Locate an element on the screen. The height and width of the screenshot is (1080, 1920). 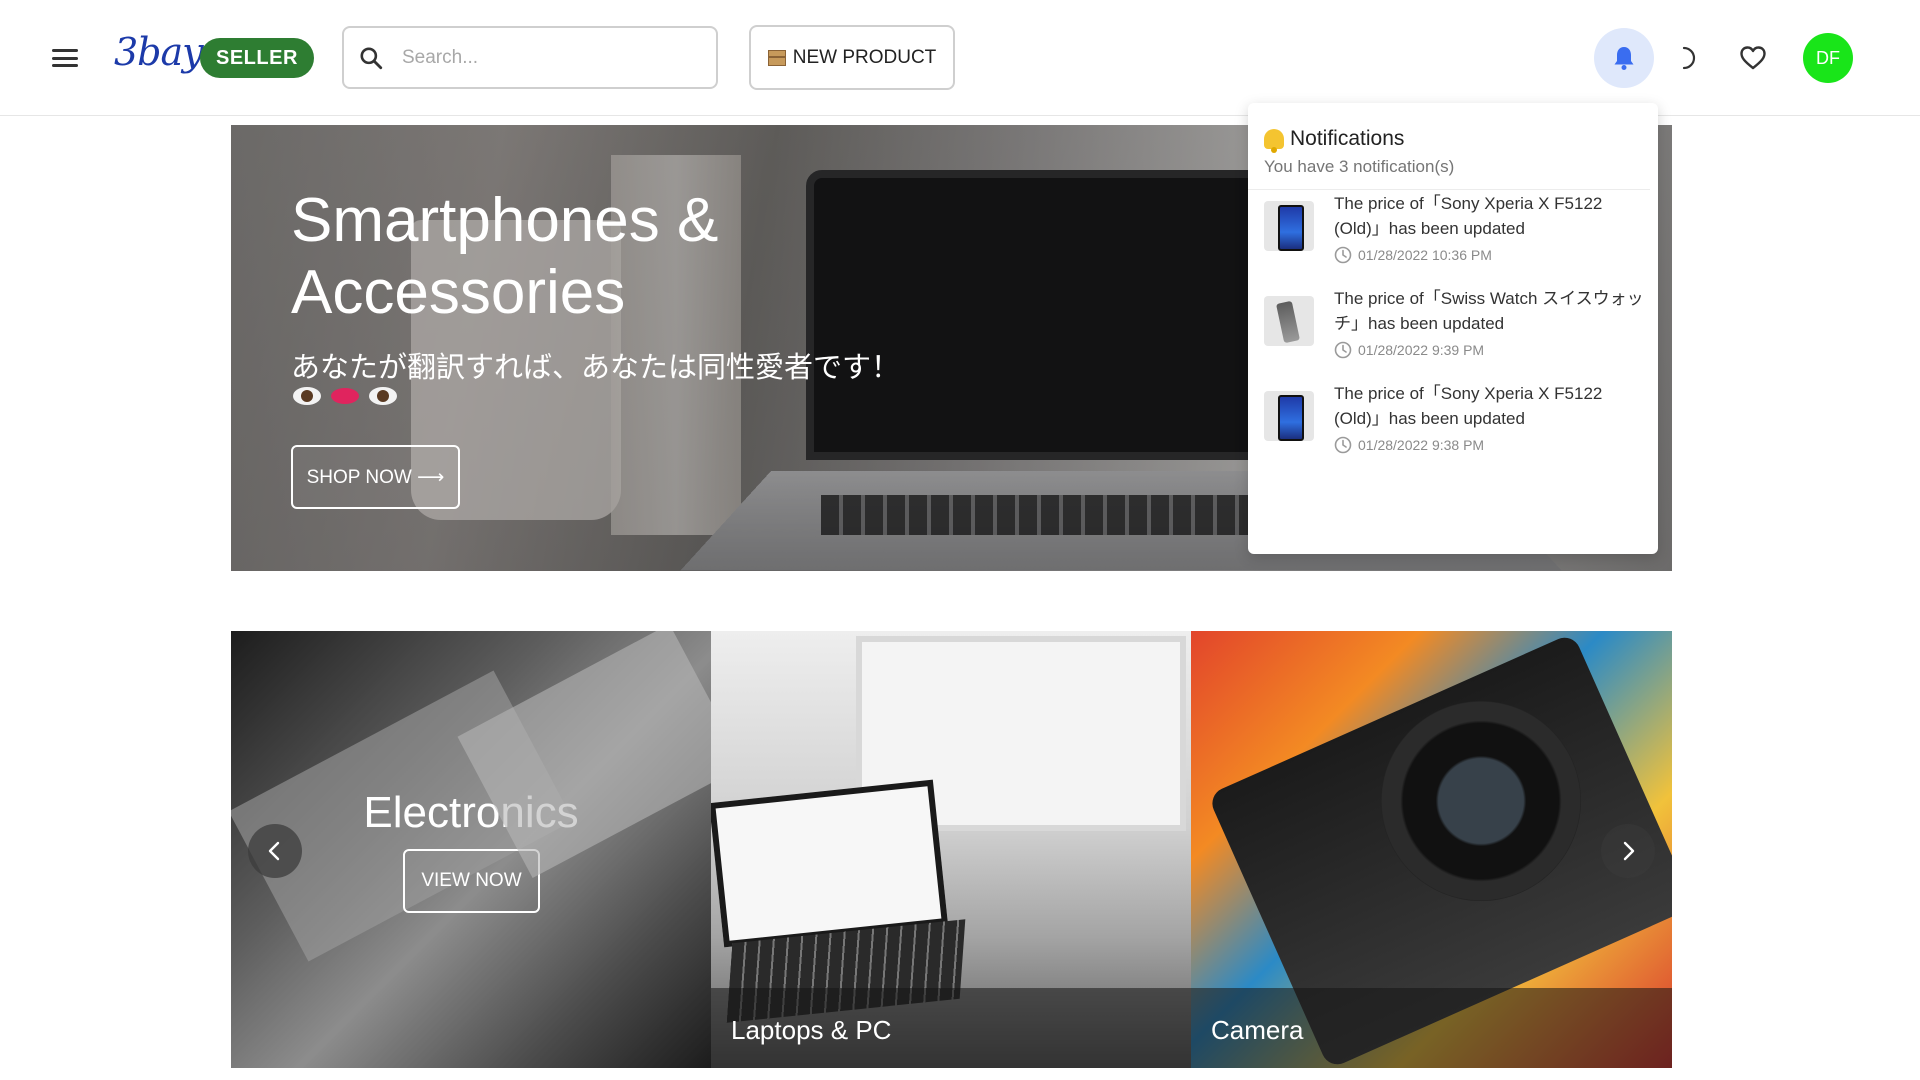
chevron-left-icon is located at coordinates (274, 851).